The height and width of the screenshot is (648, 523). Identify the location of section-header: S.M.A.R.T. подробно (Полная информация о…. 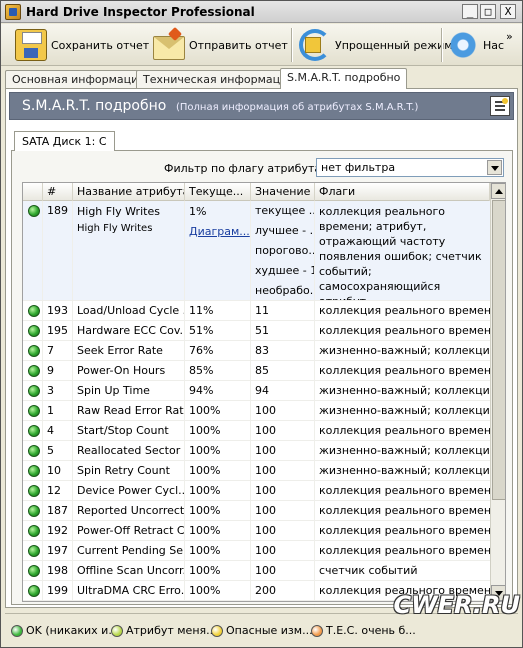
(261, 106).